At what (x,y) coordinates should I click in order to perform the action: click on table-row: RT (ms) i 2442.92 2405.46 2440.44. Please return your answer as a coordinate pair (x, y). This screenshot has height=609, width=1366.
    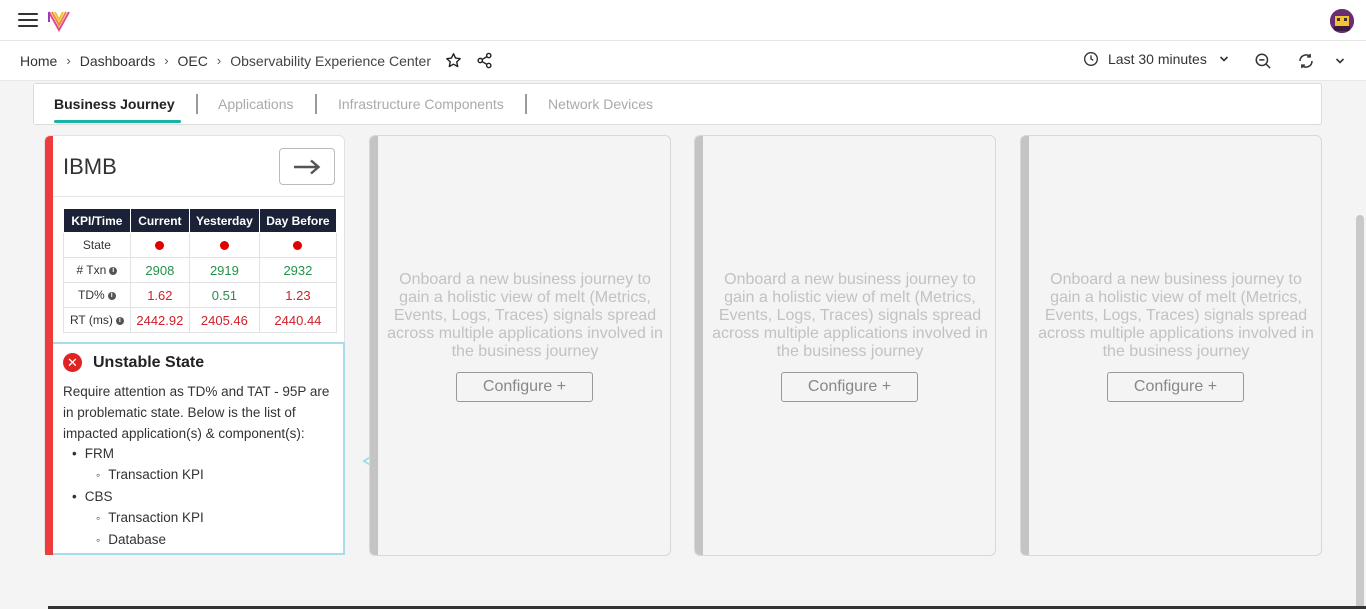
    Looking at the image, I should click on (200, 320).